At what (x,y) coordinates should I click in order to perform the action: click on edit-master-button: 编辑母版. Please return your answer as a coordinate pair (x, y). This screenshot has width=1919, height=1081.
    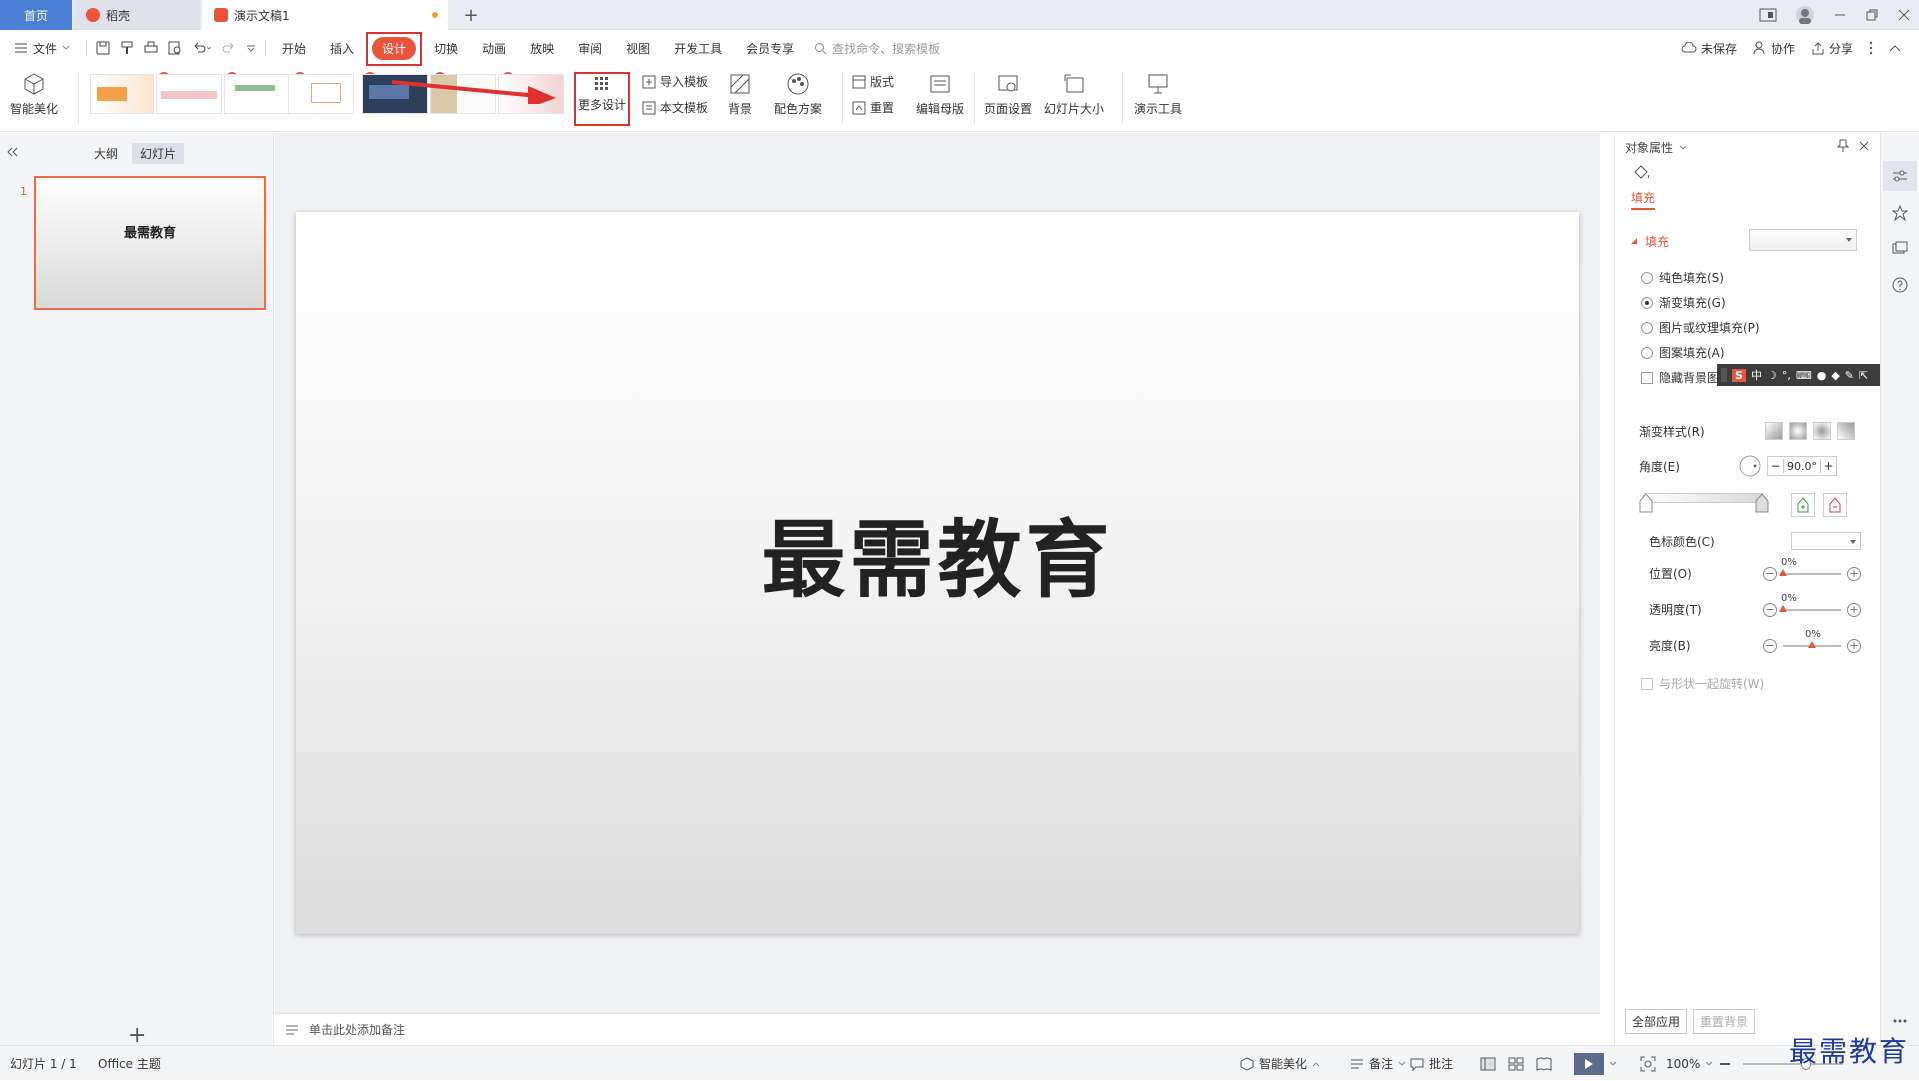
    Looking at the image, I should click on (940, 94).